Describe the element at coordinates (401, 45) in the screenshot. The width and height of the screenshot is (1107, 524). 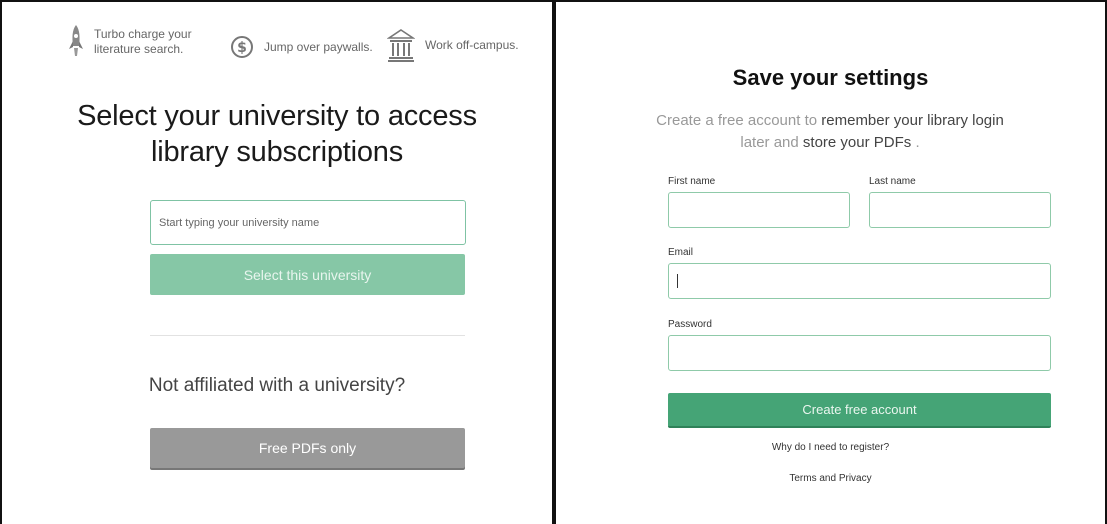
I see `university-building-icon` at that location.